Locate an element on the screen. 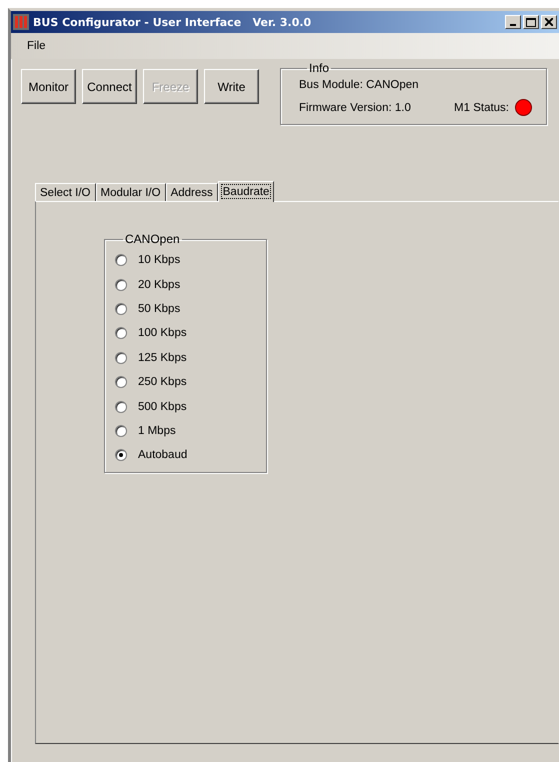 The width and height of the screenshot is (559, 762). maximize-button is located at coordinates (531, 22).